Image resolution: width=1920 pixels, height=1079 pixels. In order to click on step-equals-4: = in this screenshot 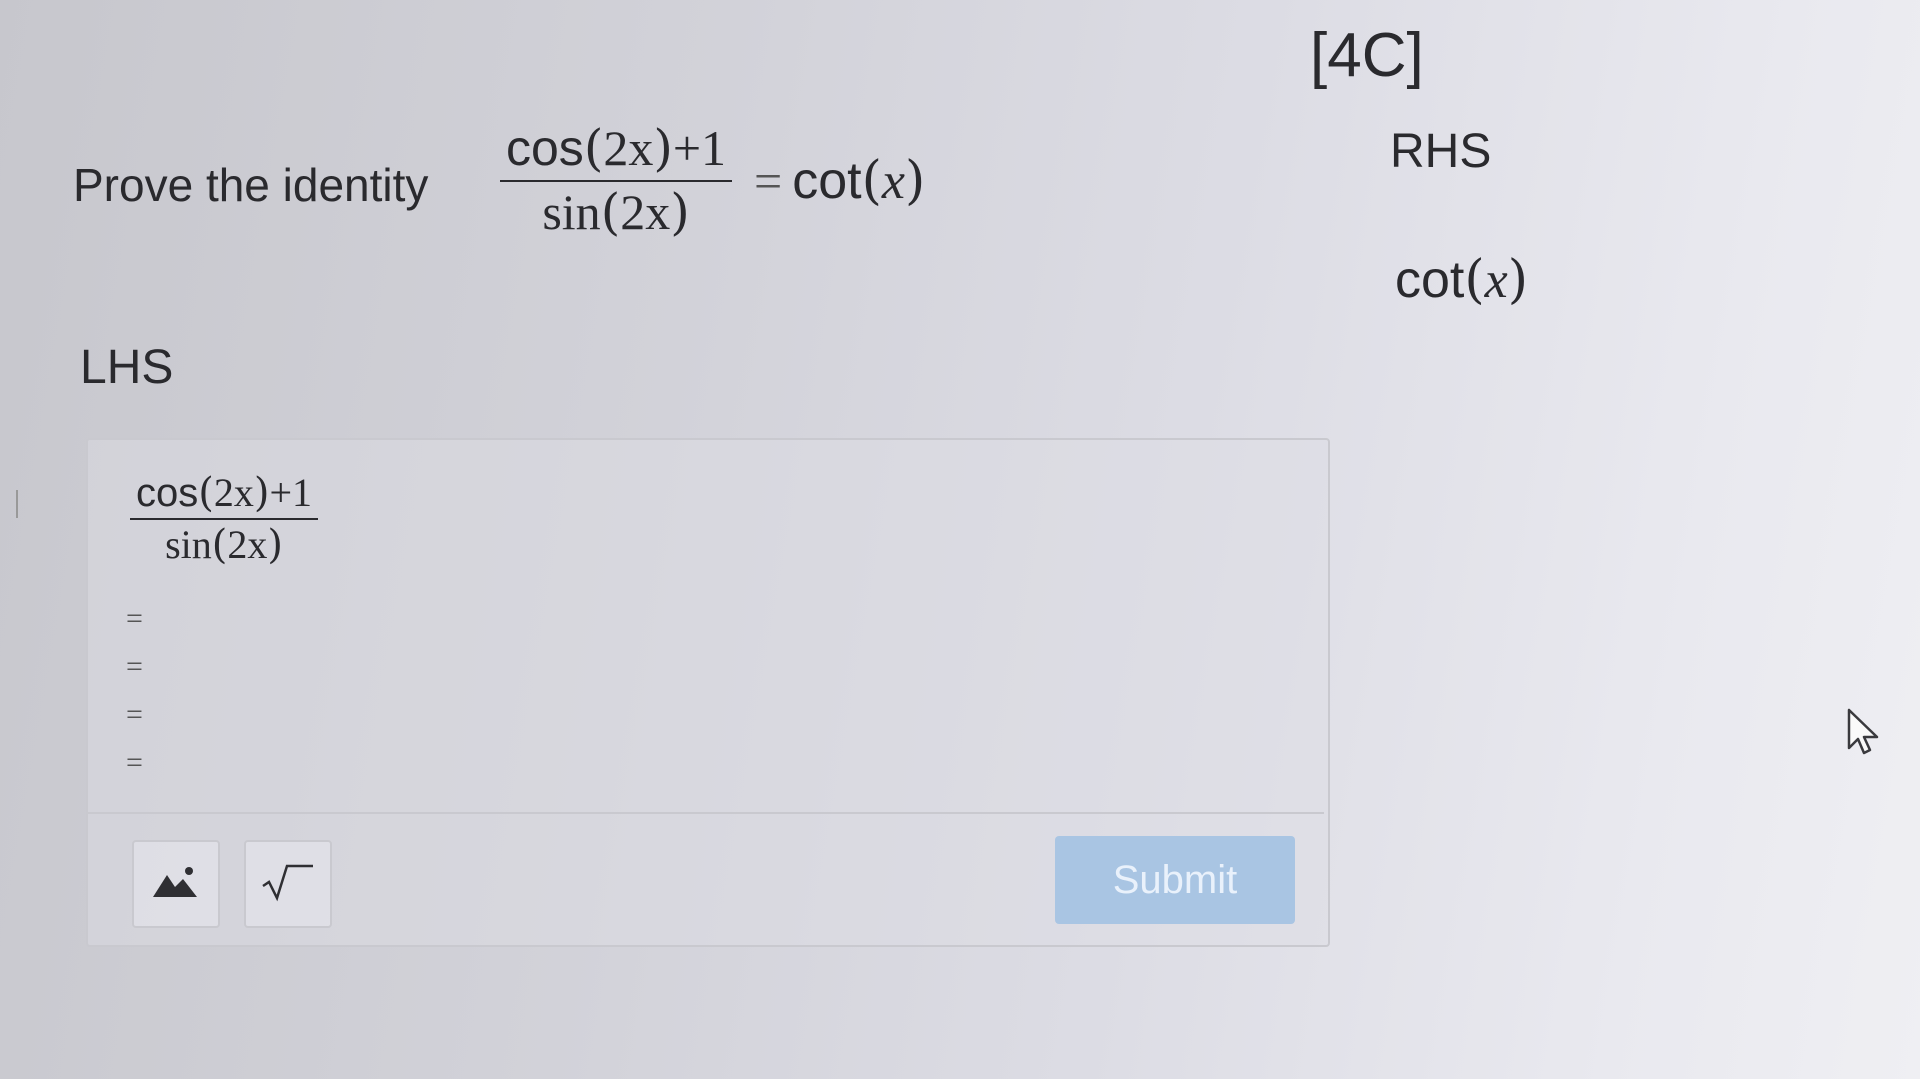, I will do `click(134, 763)`.